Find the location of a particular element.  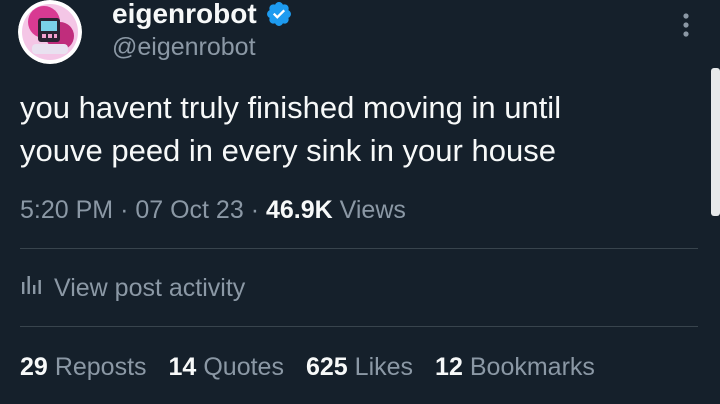

views-label: Views is located at coordinates (372, 210).